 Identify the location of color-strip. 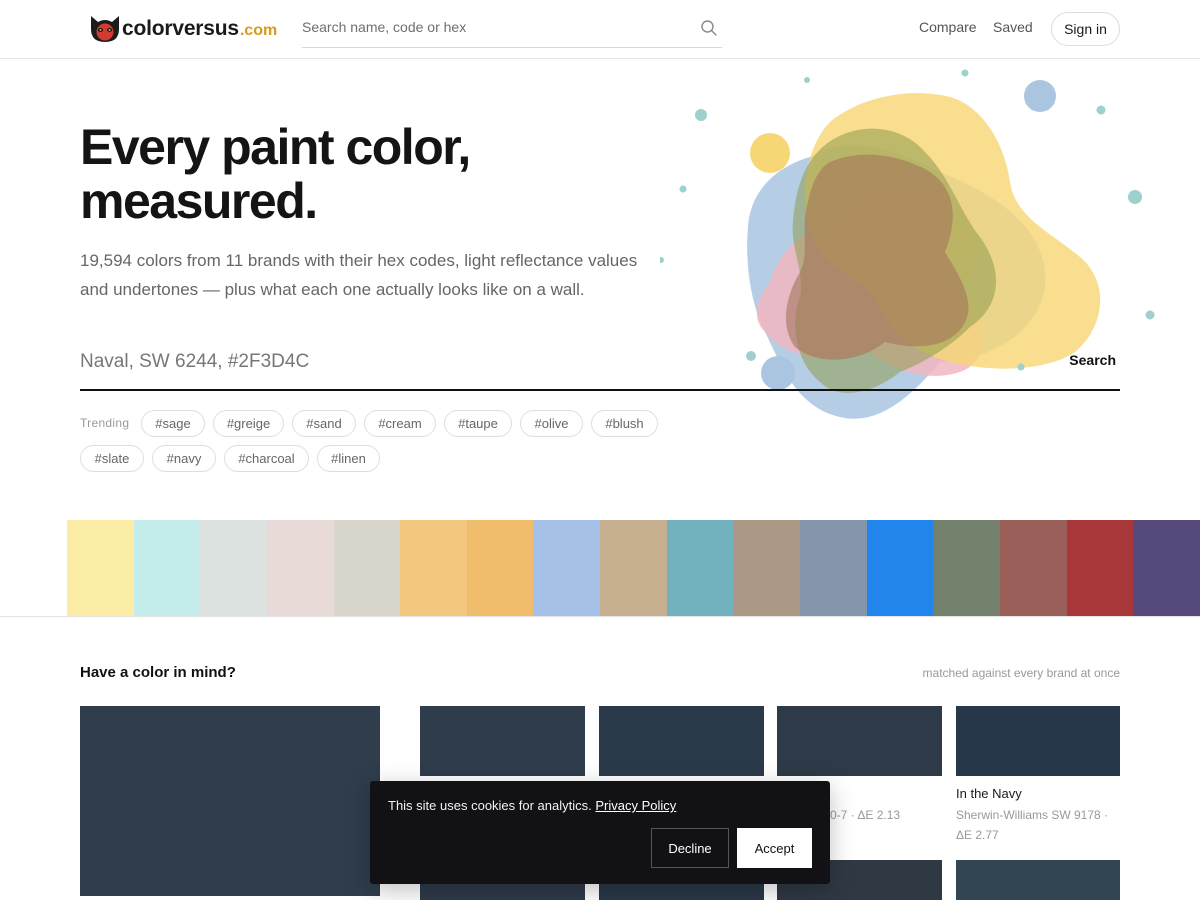
(633, 568).